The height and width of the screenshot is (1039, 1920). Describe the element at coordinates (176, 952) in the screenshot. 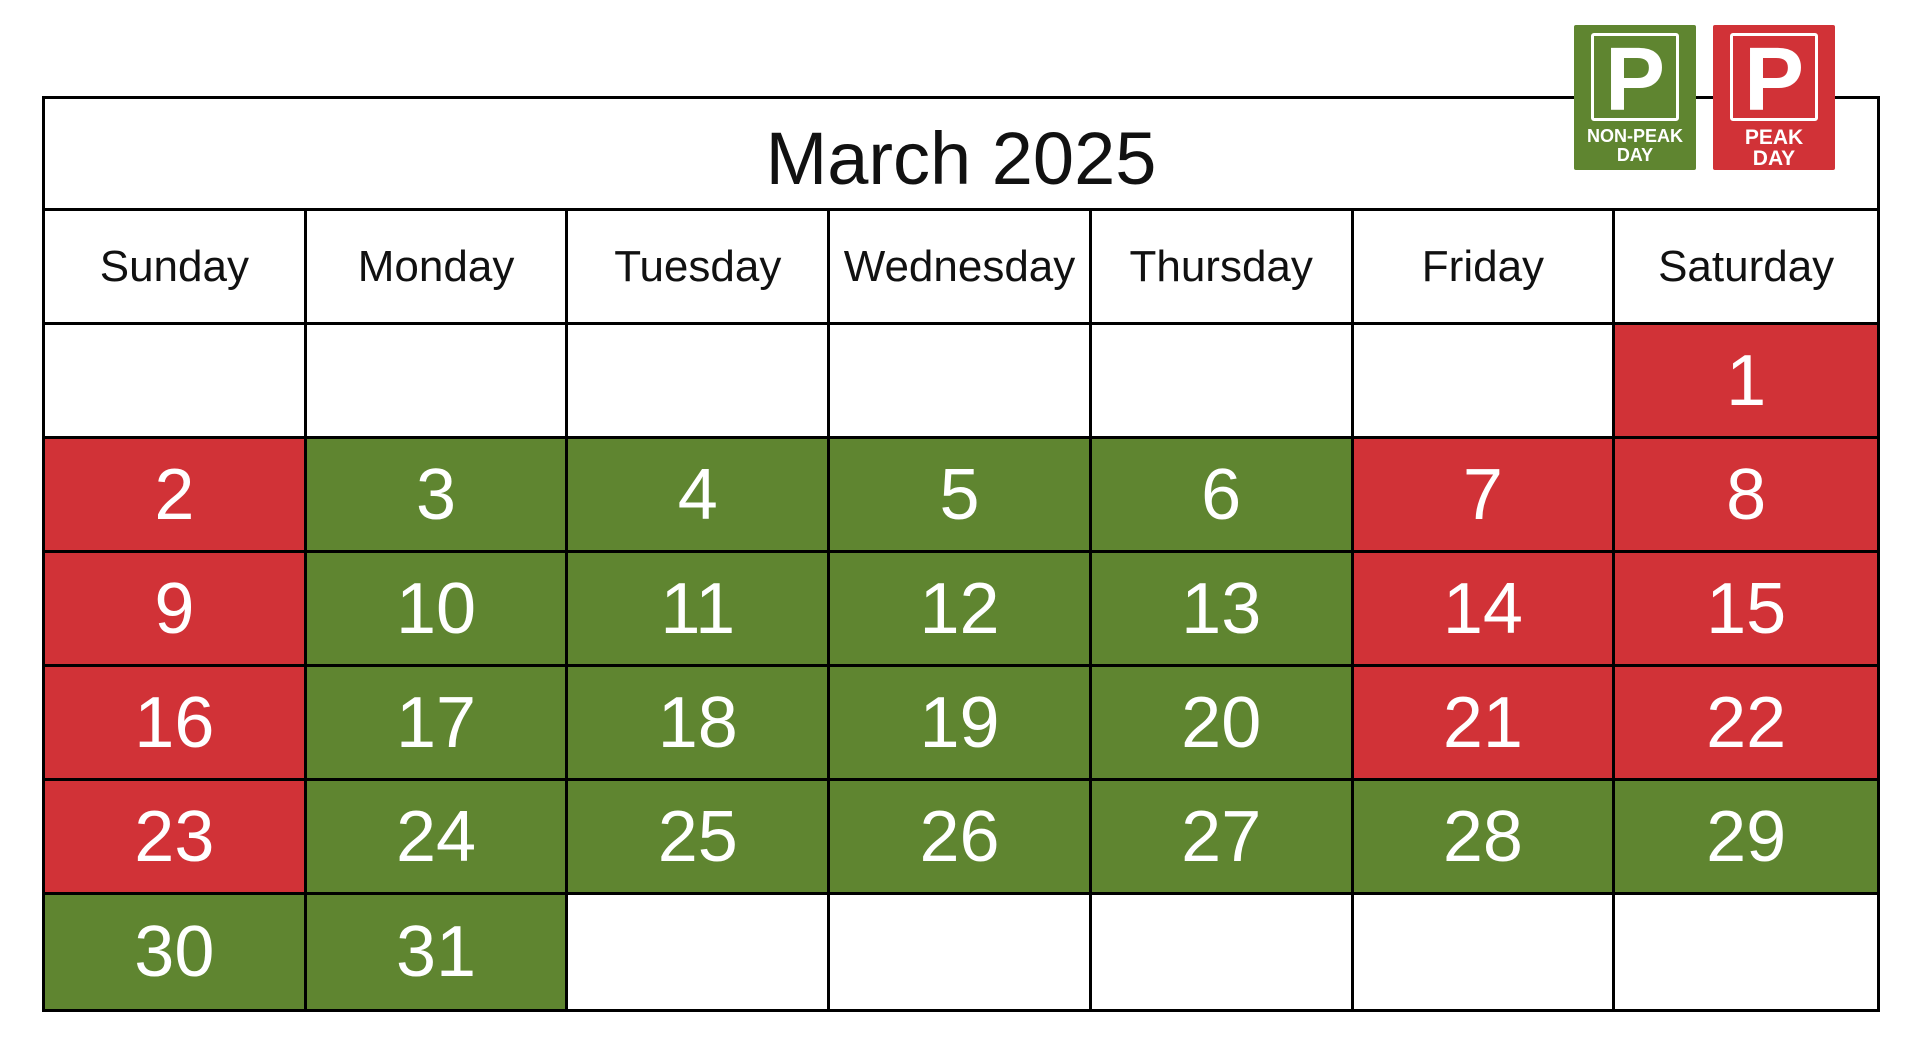

I see `day-cell-30: 30` at that location.